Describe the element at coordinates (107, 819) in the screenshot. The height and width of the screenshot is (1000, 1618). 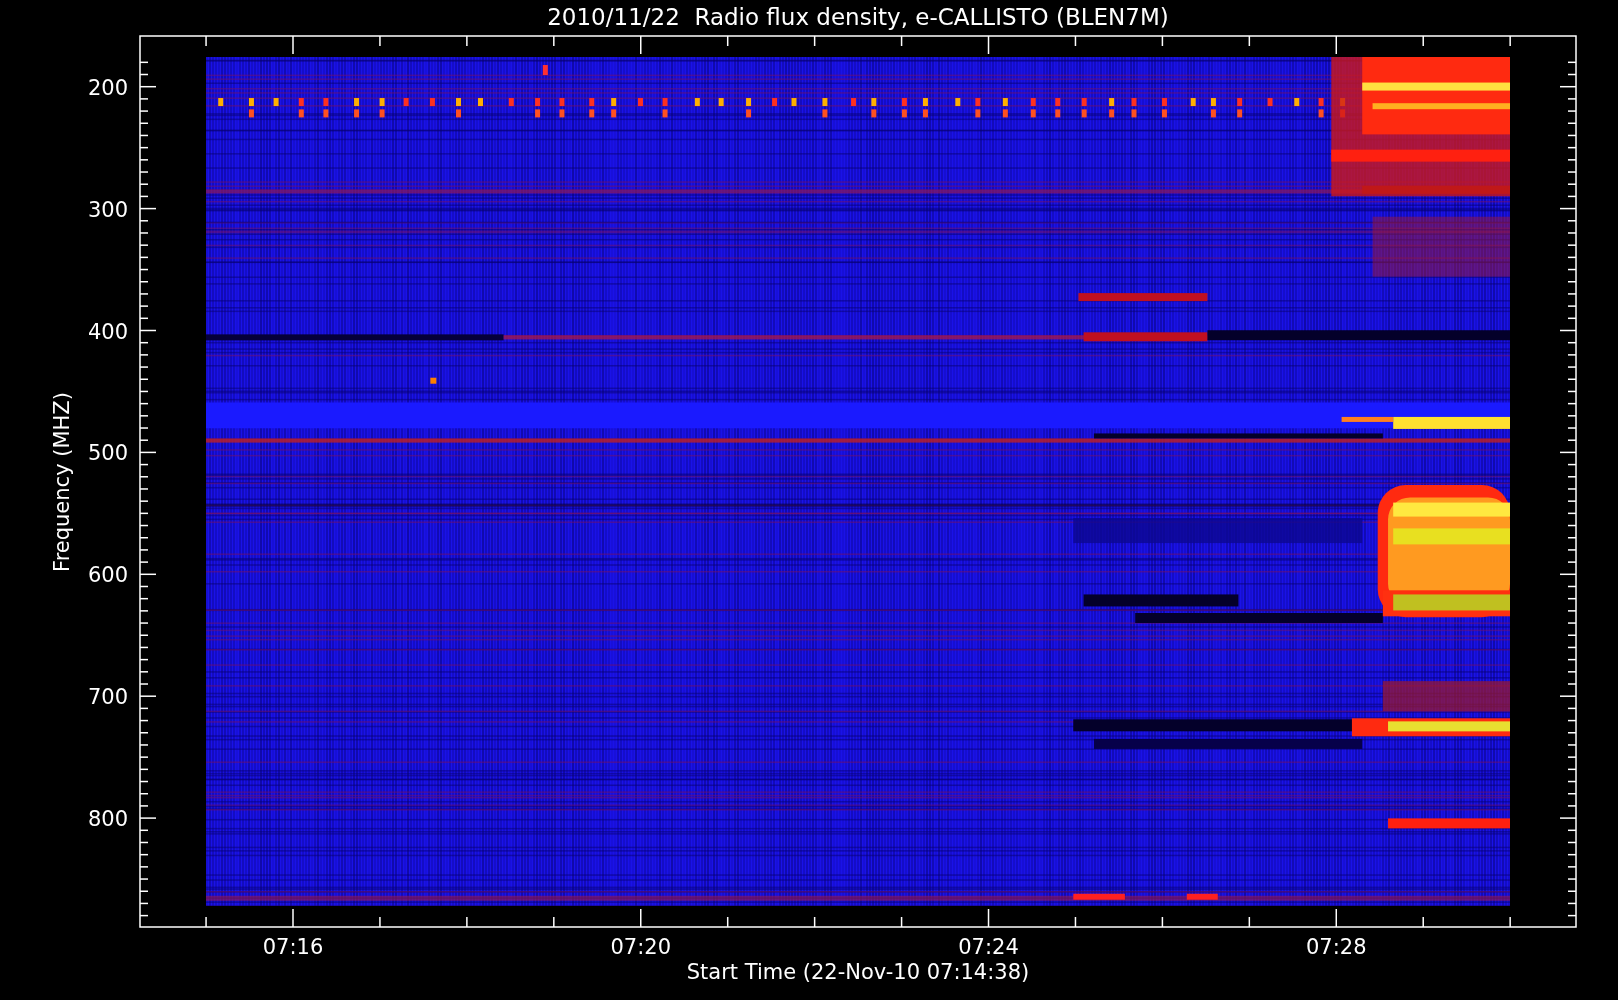
I see `tick-label: 800` at that location.